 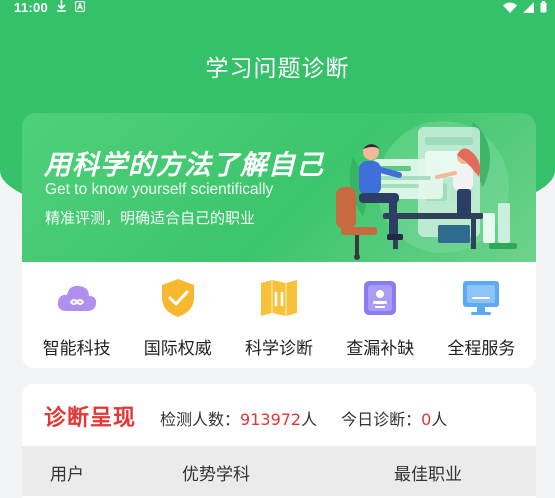 What do you see at coordinates (277, 8) in the screenshot?
I see `status-bar: 11:00` at bounding box center [277, 8].